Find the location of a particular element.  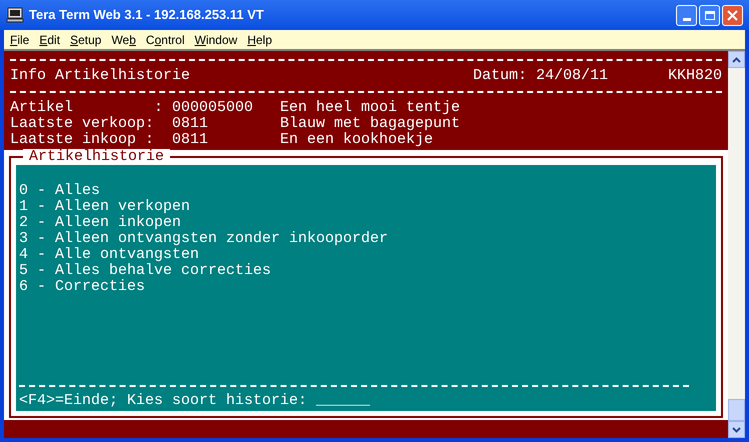

info-description: Een heel mooi tentje is located at coordinates (370, 108).